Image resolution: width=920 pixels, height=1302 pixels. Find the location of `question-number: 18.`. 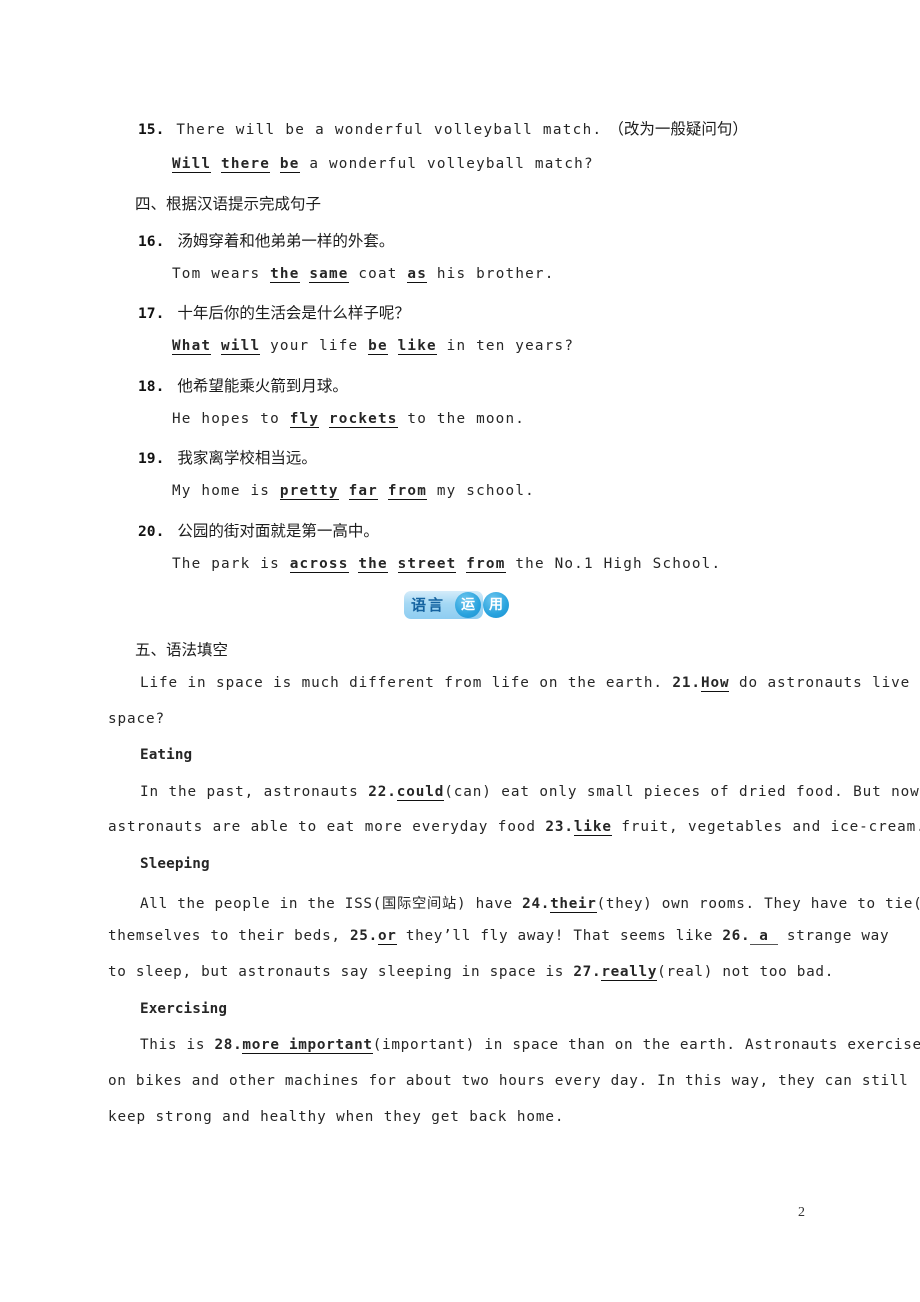

question-number: 18. is located at coordinates (151, 386).